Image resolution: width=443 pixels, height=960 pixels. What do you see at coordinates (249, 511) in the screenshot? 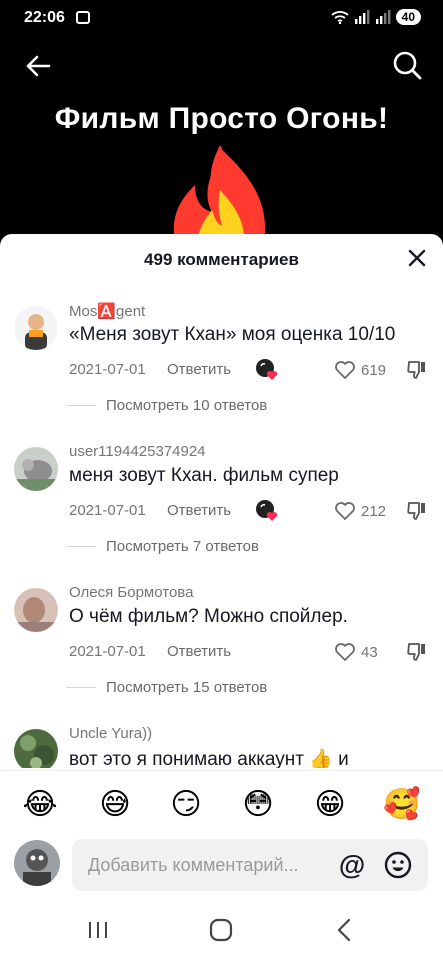
I see `comment-meta: 2021-07-01 Ответить 212` at bounding box center [249, 511].